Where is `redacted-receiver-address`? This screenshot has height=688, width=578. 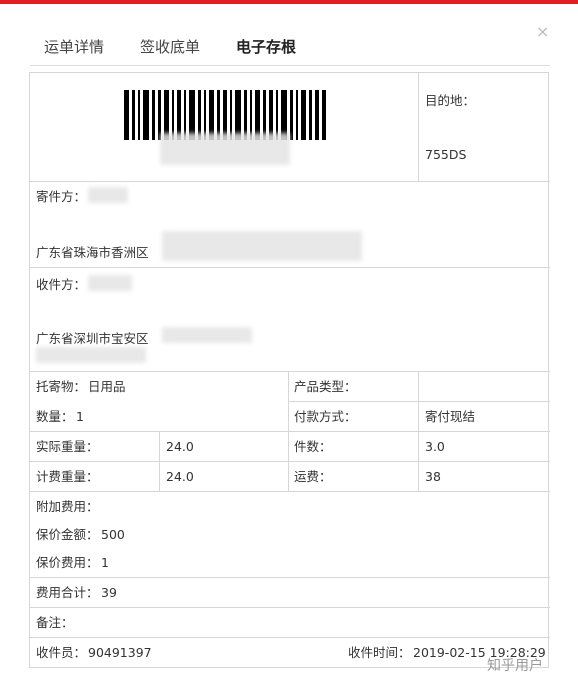
redacted-receiver-address is located at coordinates (207, 335).